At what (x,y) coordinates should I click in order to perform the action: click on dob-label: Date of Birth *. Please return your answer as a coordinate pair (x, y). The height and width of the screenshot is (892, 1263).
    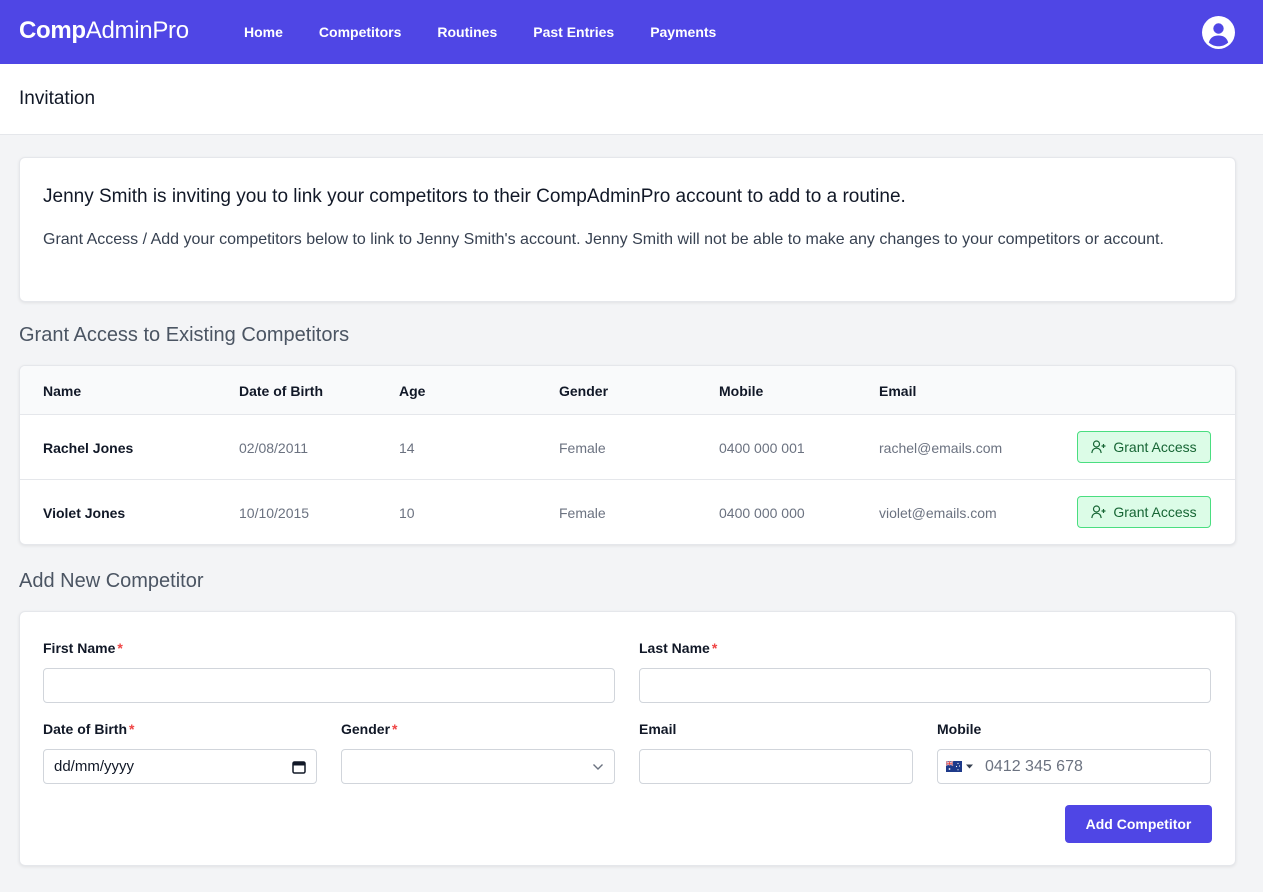
    Looking at the image, I should click on (89, 729).